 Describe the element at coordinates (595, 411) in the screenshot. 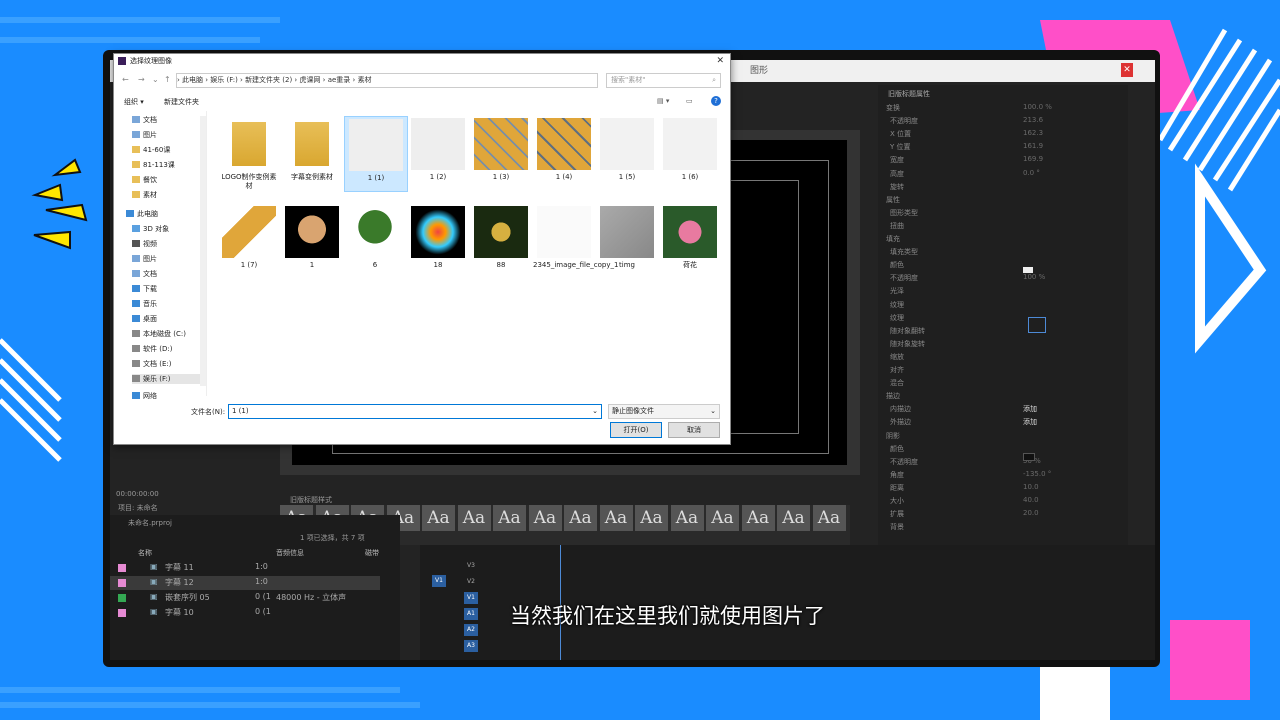

I see `chevron-down-icon: ⌄` at that location.